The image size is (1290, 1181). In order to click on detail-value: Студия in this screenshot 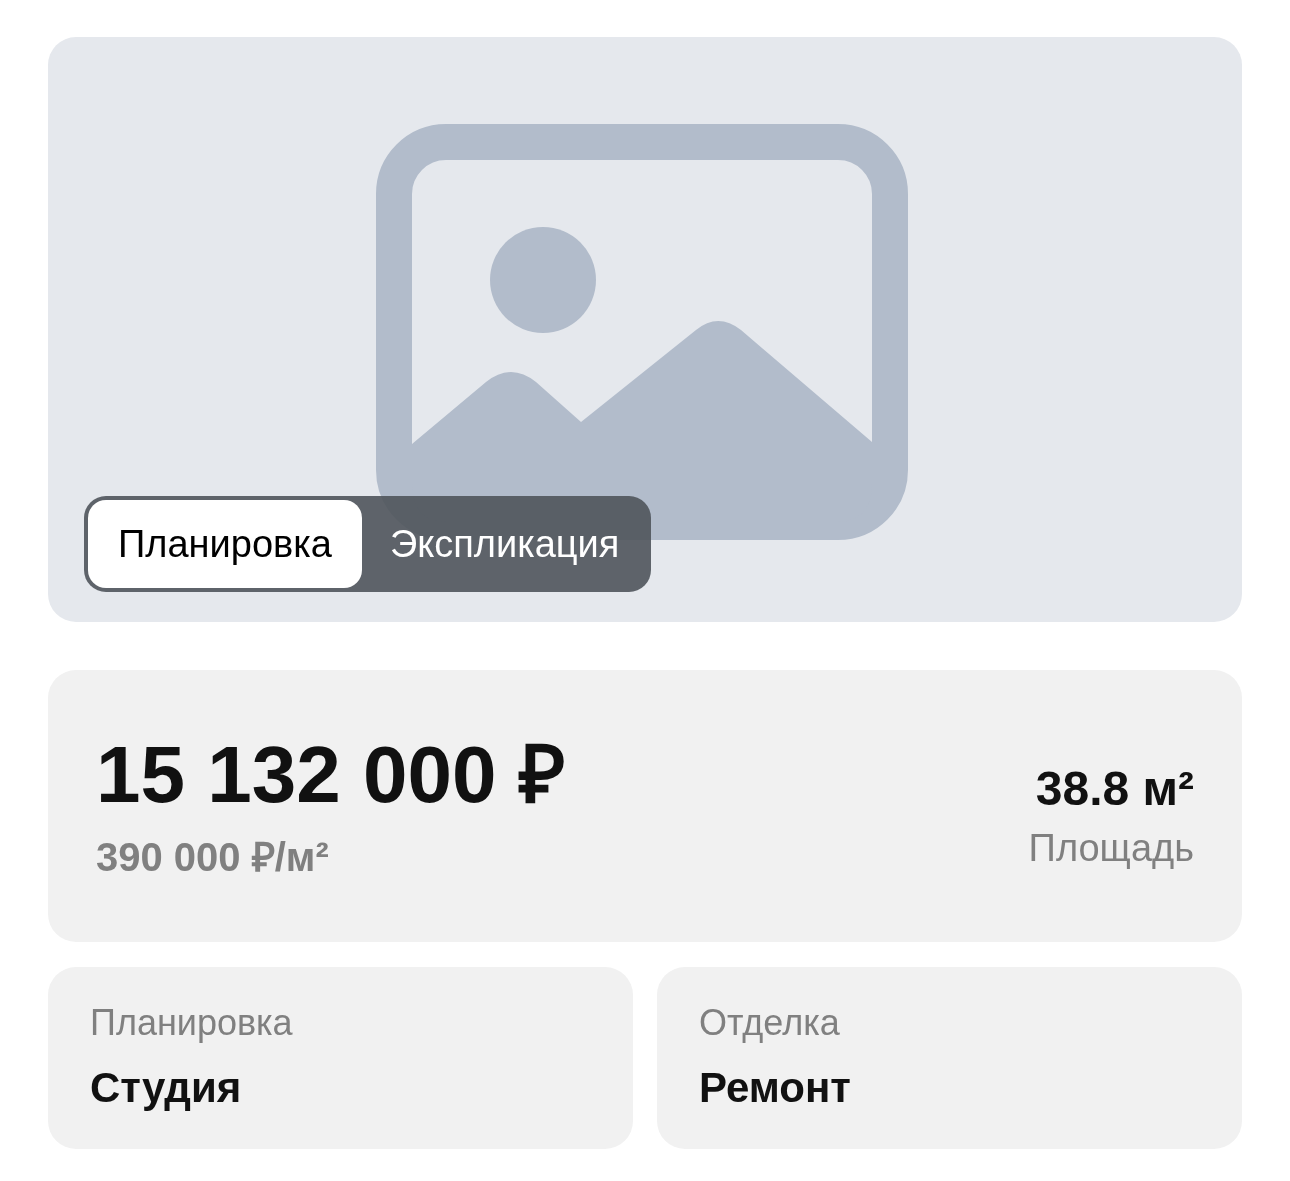, I will do `click(166, 1088)`.